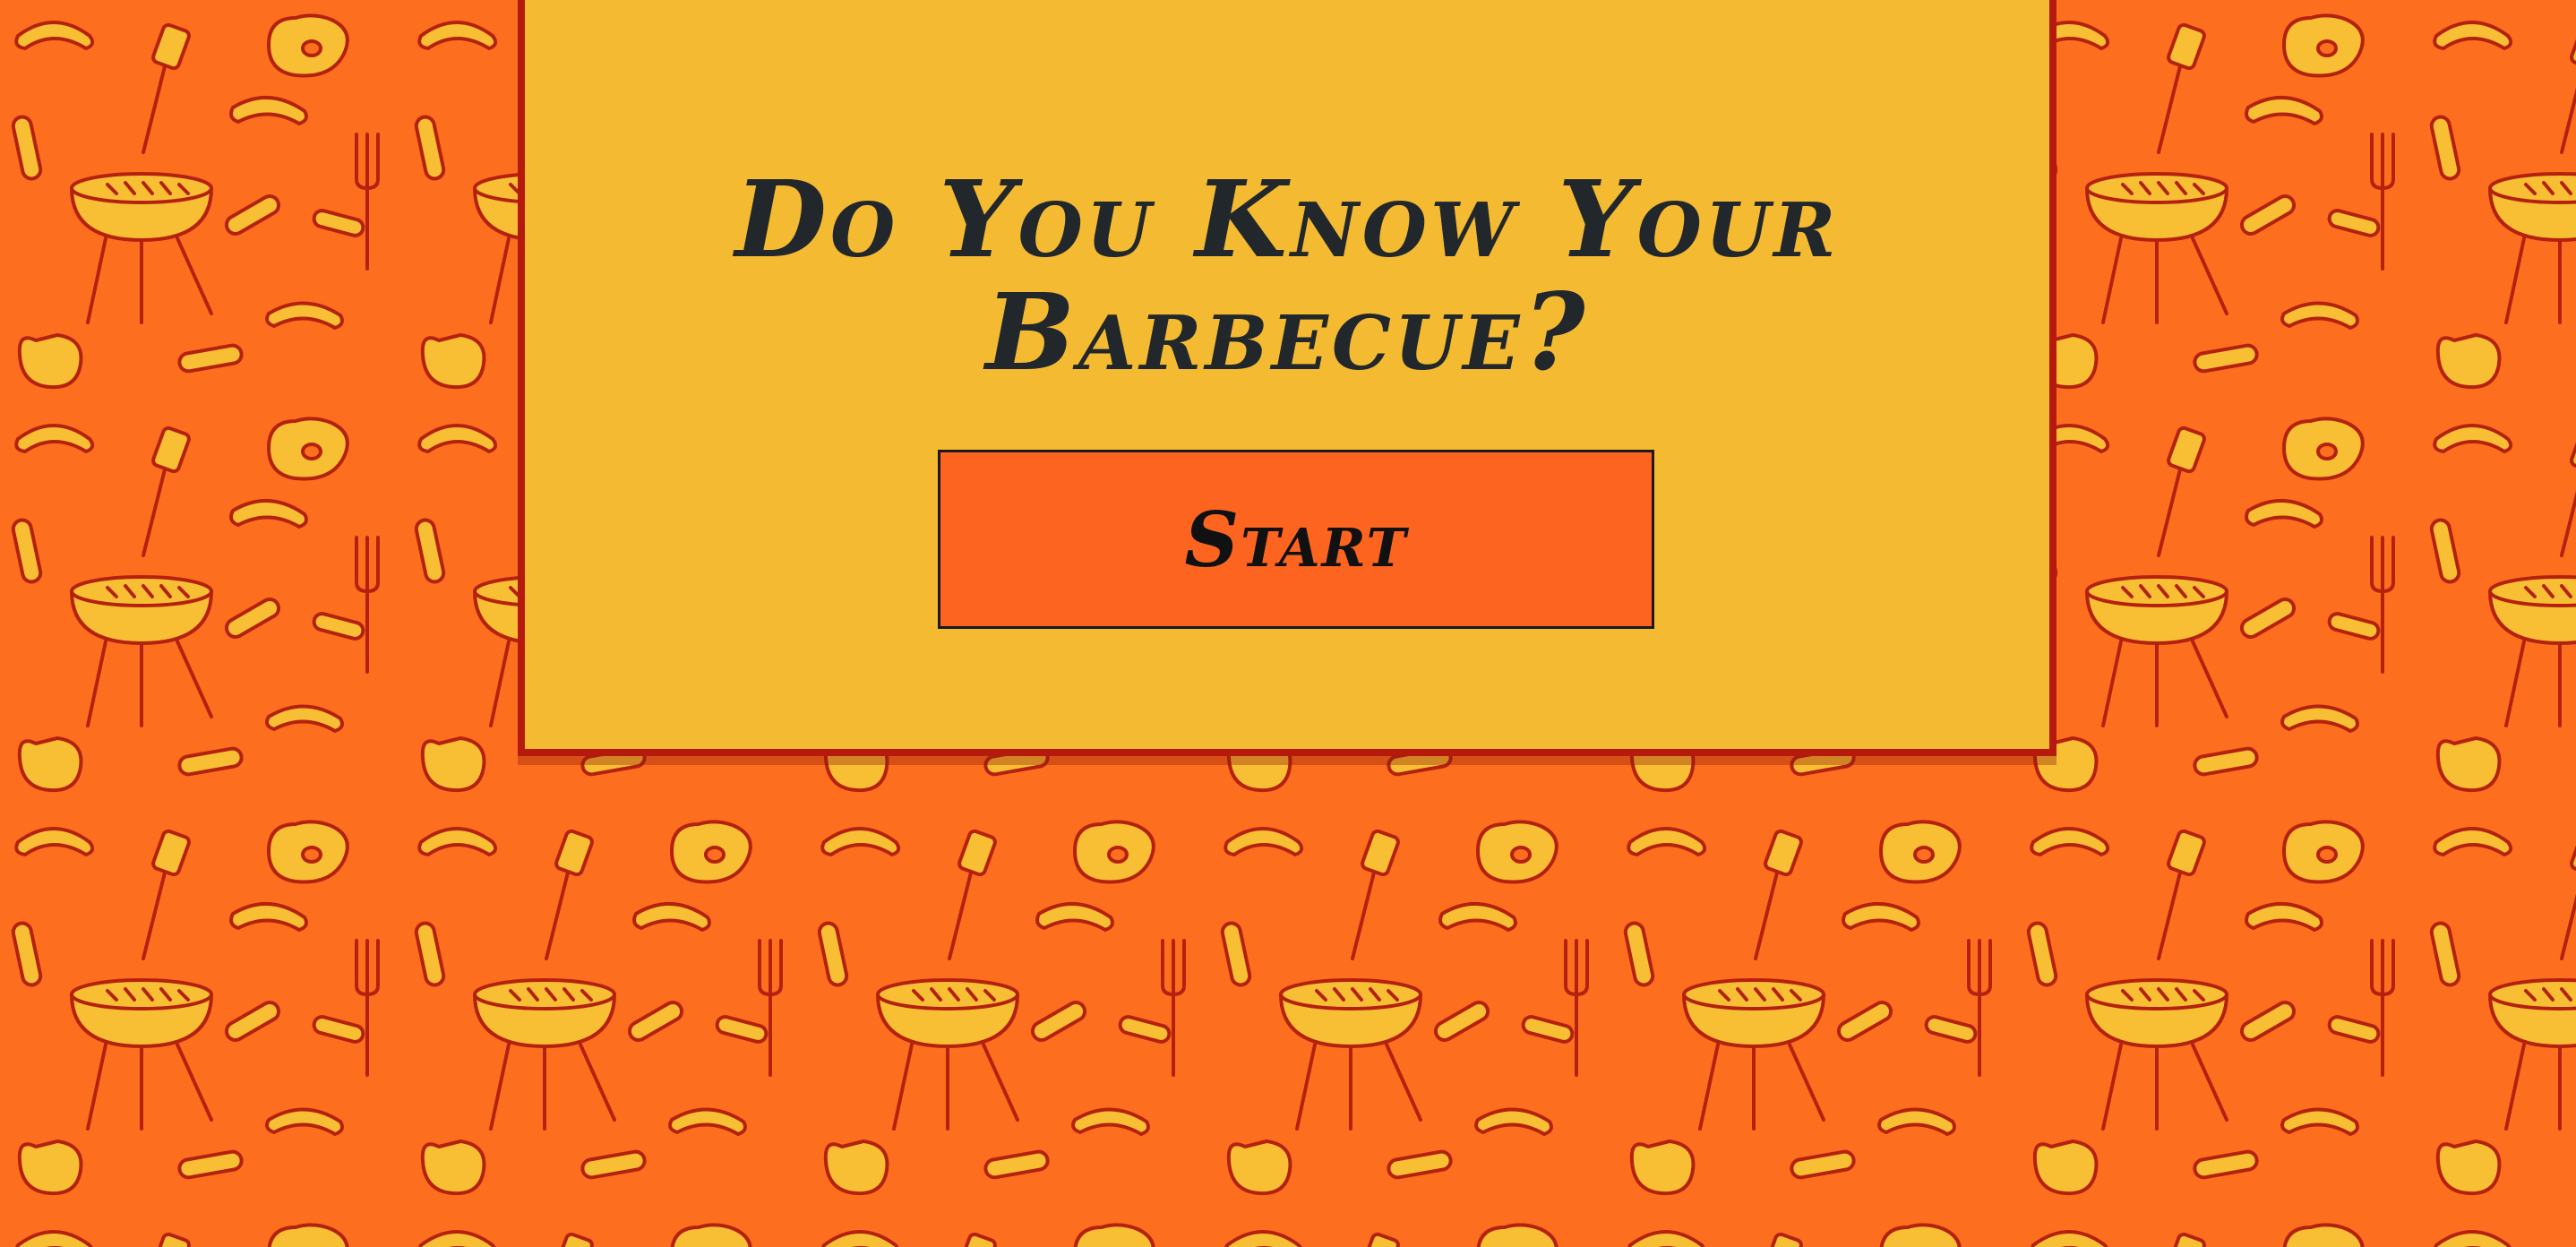 This screenshot has height=1247, width=2576. I want to click on start-button: Start, so click(1296, 539).